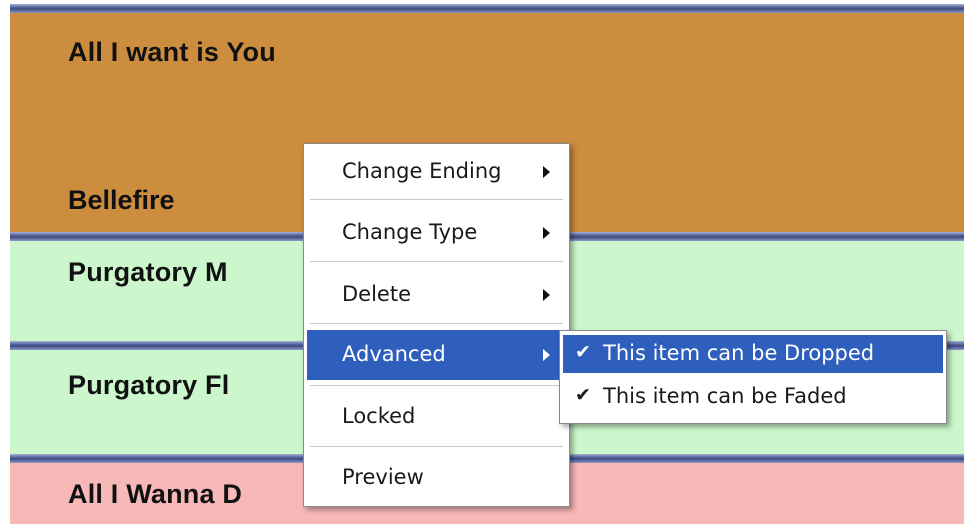 The image size is (964, 524). I want to click on menu-item-change-ending: Change Ending, so click(436, 172).